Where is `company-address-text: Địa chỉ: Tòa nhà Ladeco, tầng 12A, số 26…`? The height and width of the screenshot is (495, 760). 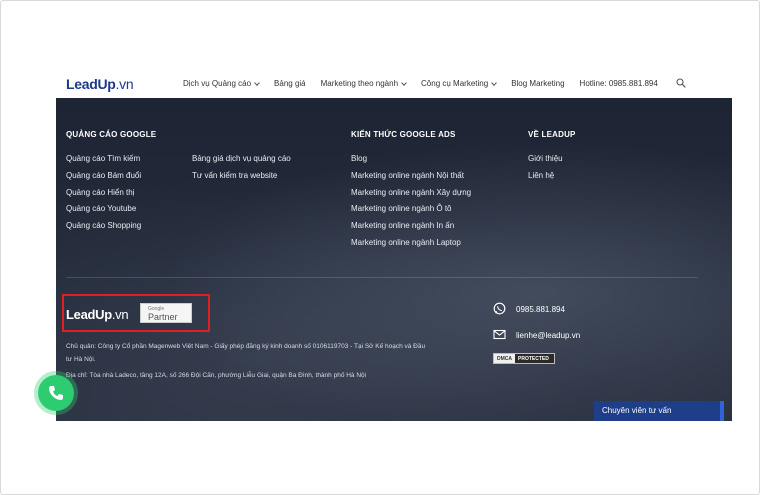
company-address-text: Địa chỉ: Tòa nhà Ladeco, tầng 12A, số 26… is located at coordinates (216, 375).